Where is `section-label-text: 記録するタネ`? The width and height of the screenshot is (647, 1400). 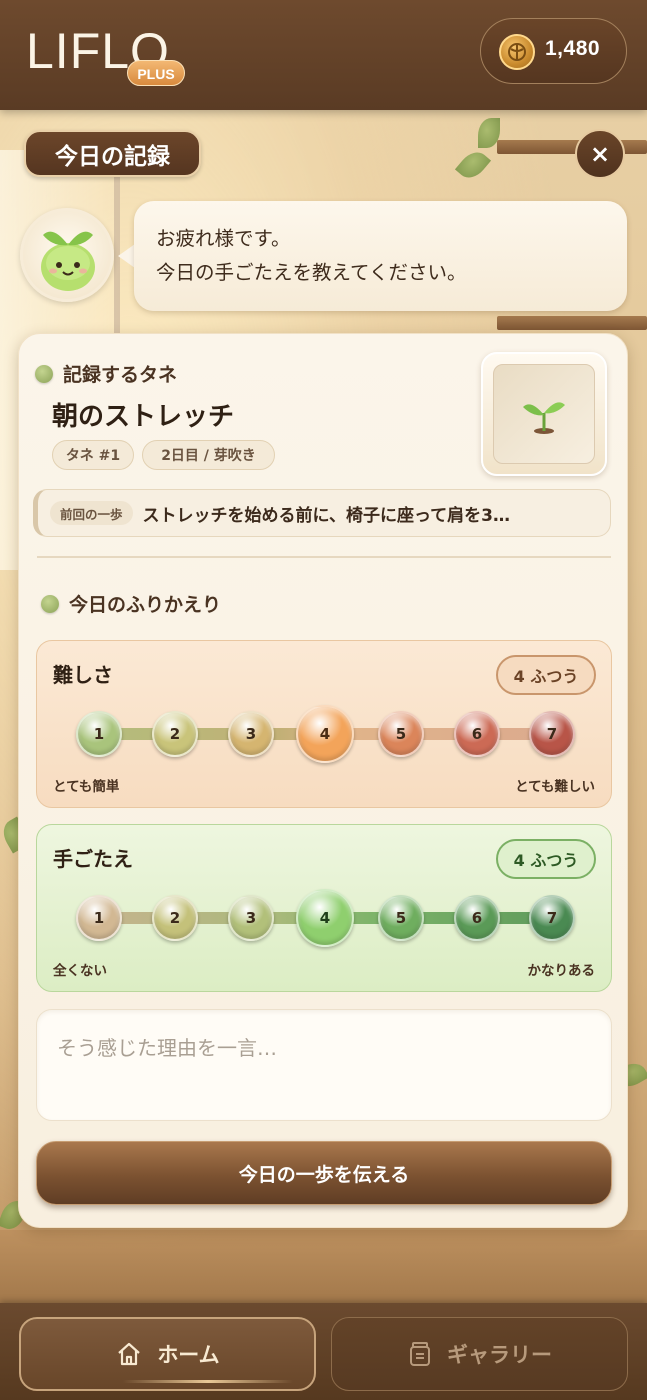 section-label-text: 記録するタネ is located at coordinates (120, 375).